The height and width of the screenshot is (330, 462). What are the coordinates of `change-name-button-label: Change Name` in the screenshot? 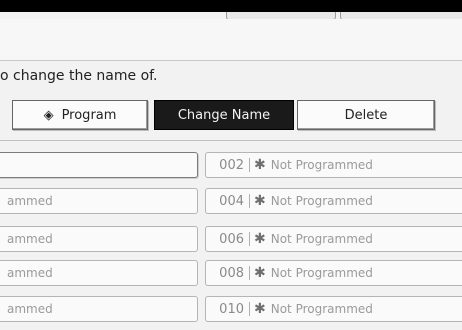 It's located at (224, 115).